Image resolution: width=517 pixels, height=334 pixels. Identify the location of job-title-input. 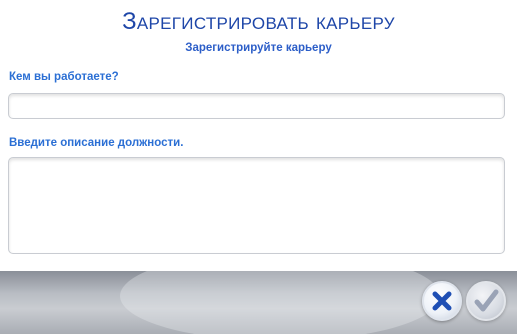
(256, 106).